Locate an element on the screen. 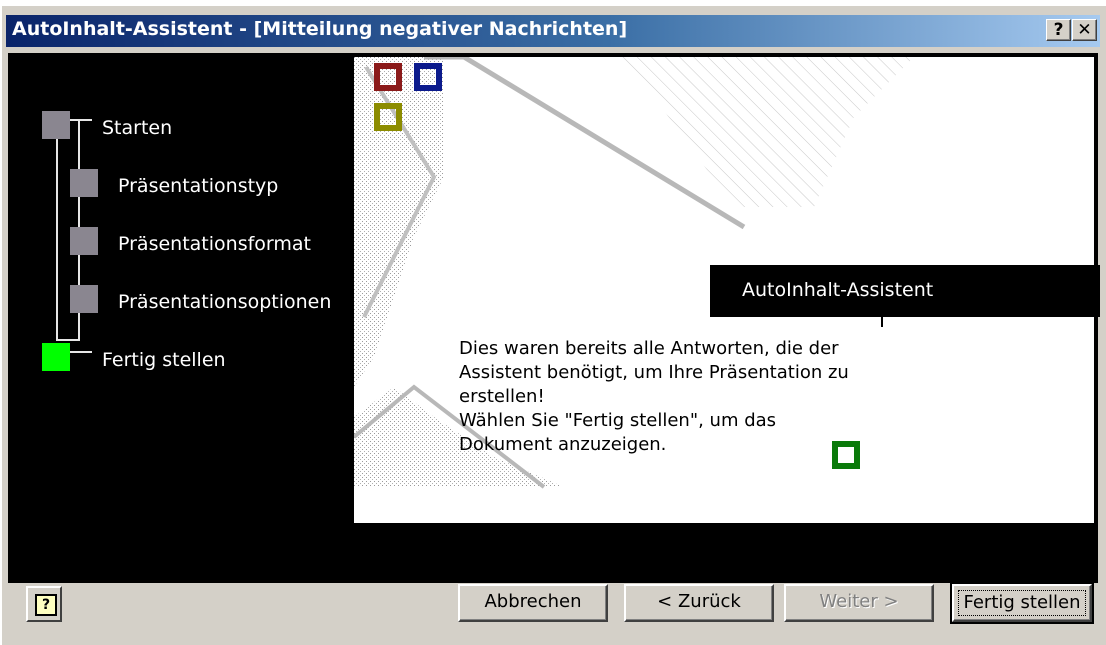  step-label-starten: Starten is located at coordinates (137, 128).